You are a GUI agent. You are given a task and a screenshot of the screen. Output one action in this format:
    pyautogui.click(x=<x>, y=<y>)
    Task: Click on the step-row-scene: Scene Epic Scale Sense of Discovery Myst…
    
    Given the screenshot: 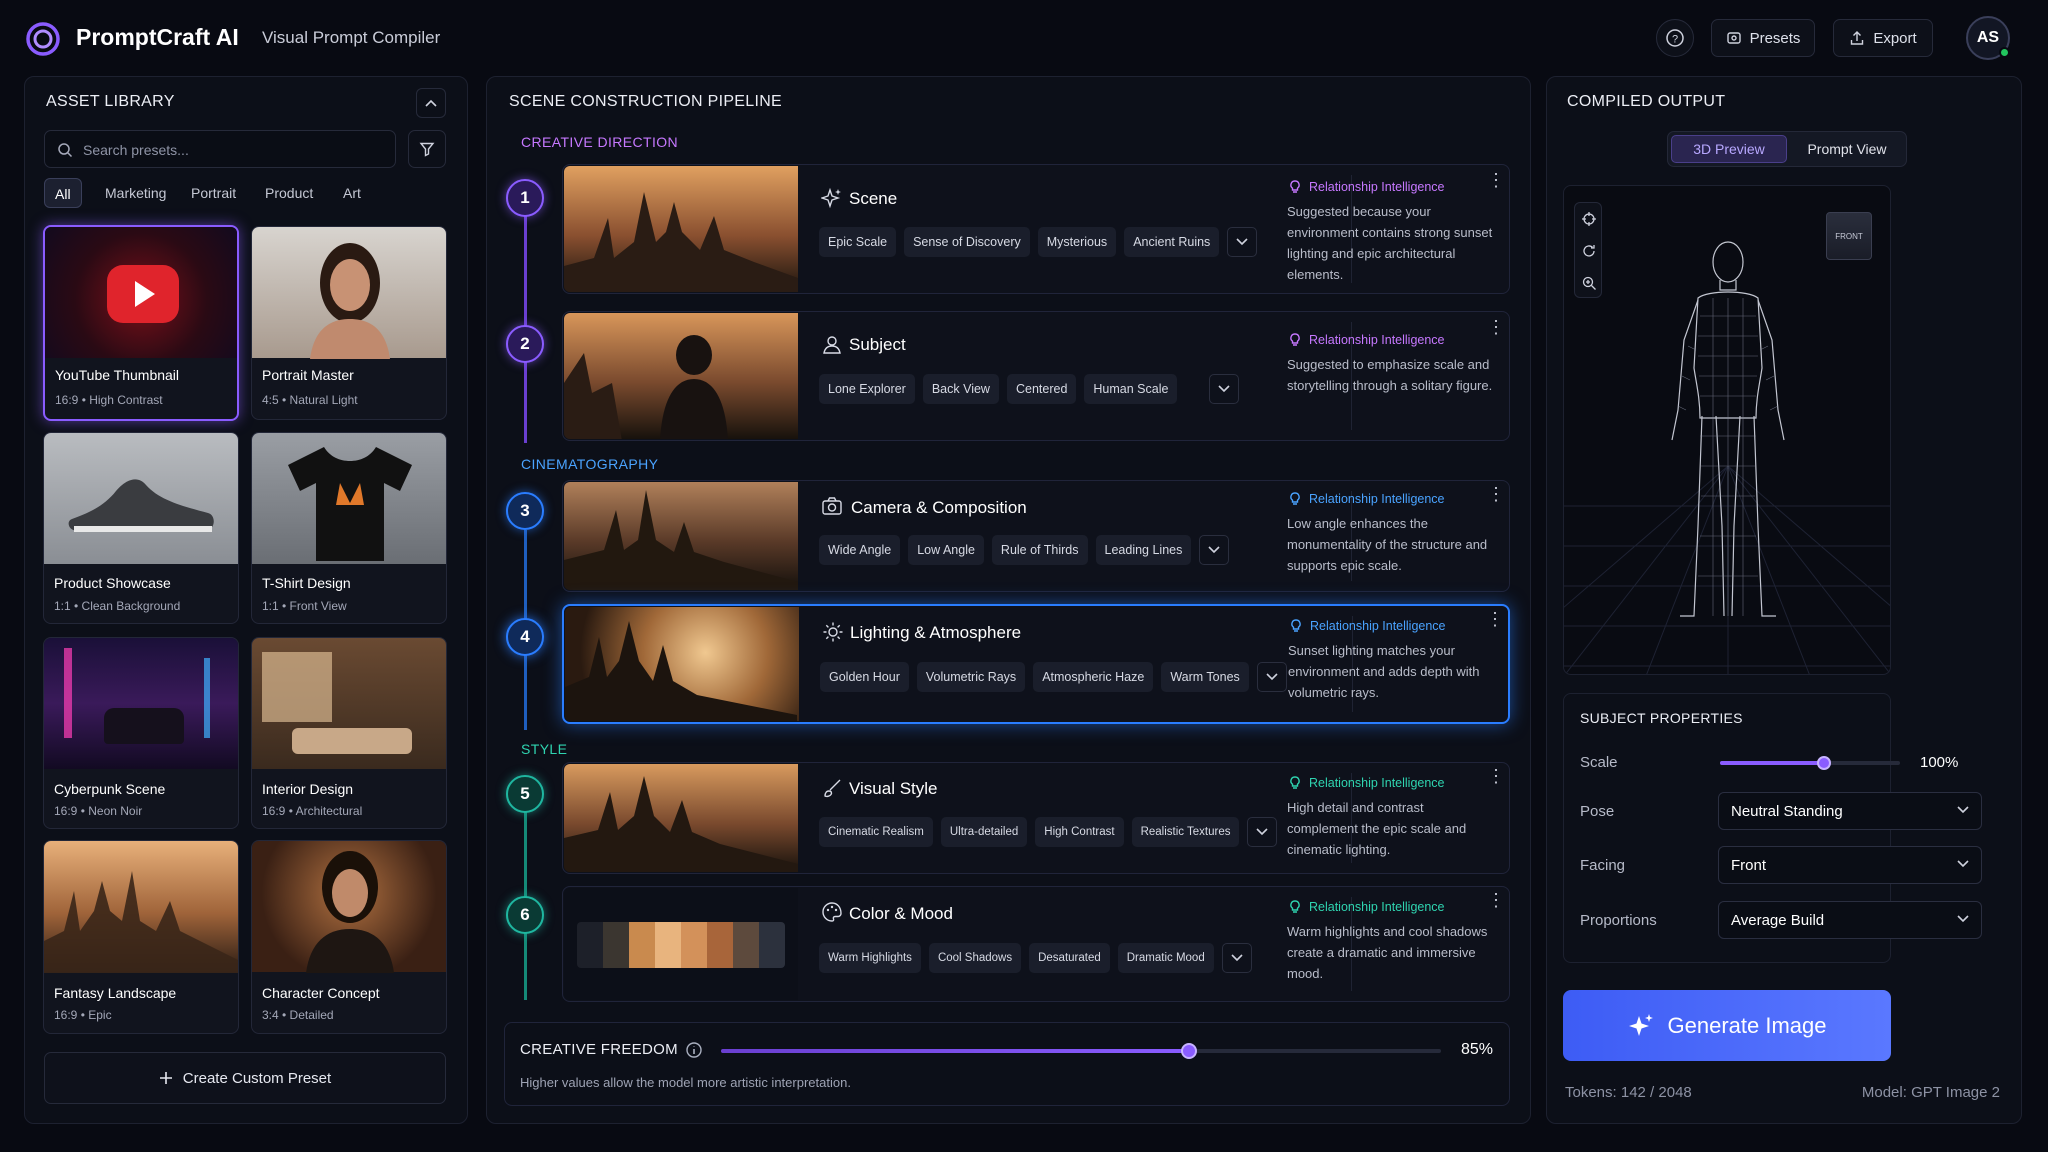 What is the action you would take?
    pyautogui.click(x=1036, y=229)
    